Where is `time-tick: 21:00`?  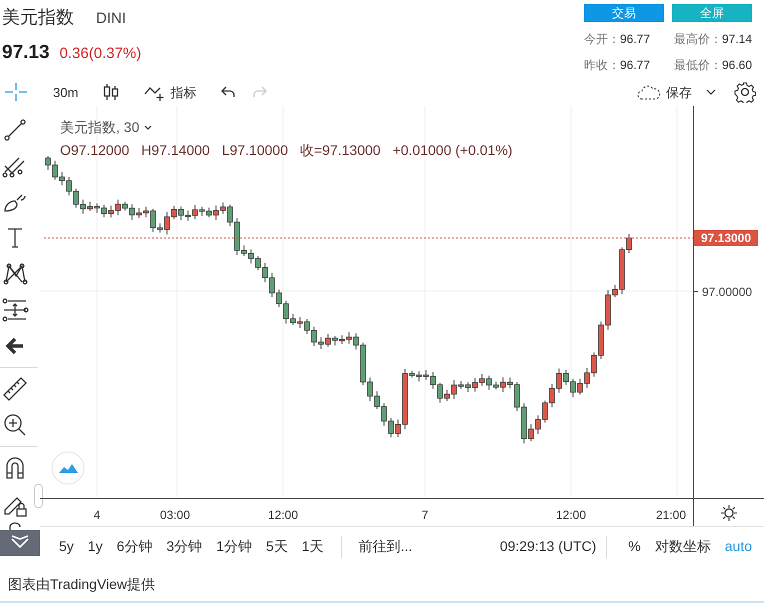 time-tick: 21:00 is located at coordinates (671, 515).